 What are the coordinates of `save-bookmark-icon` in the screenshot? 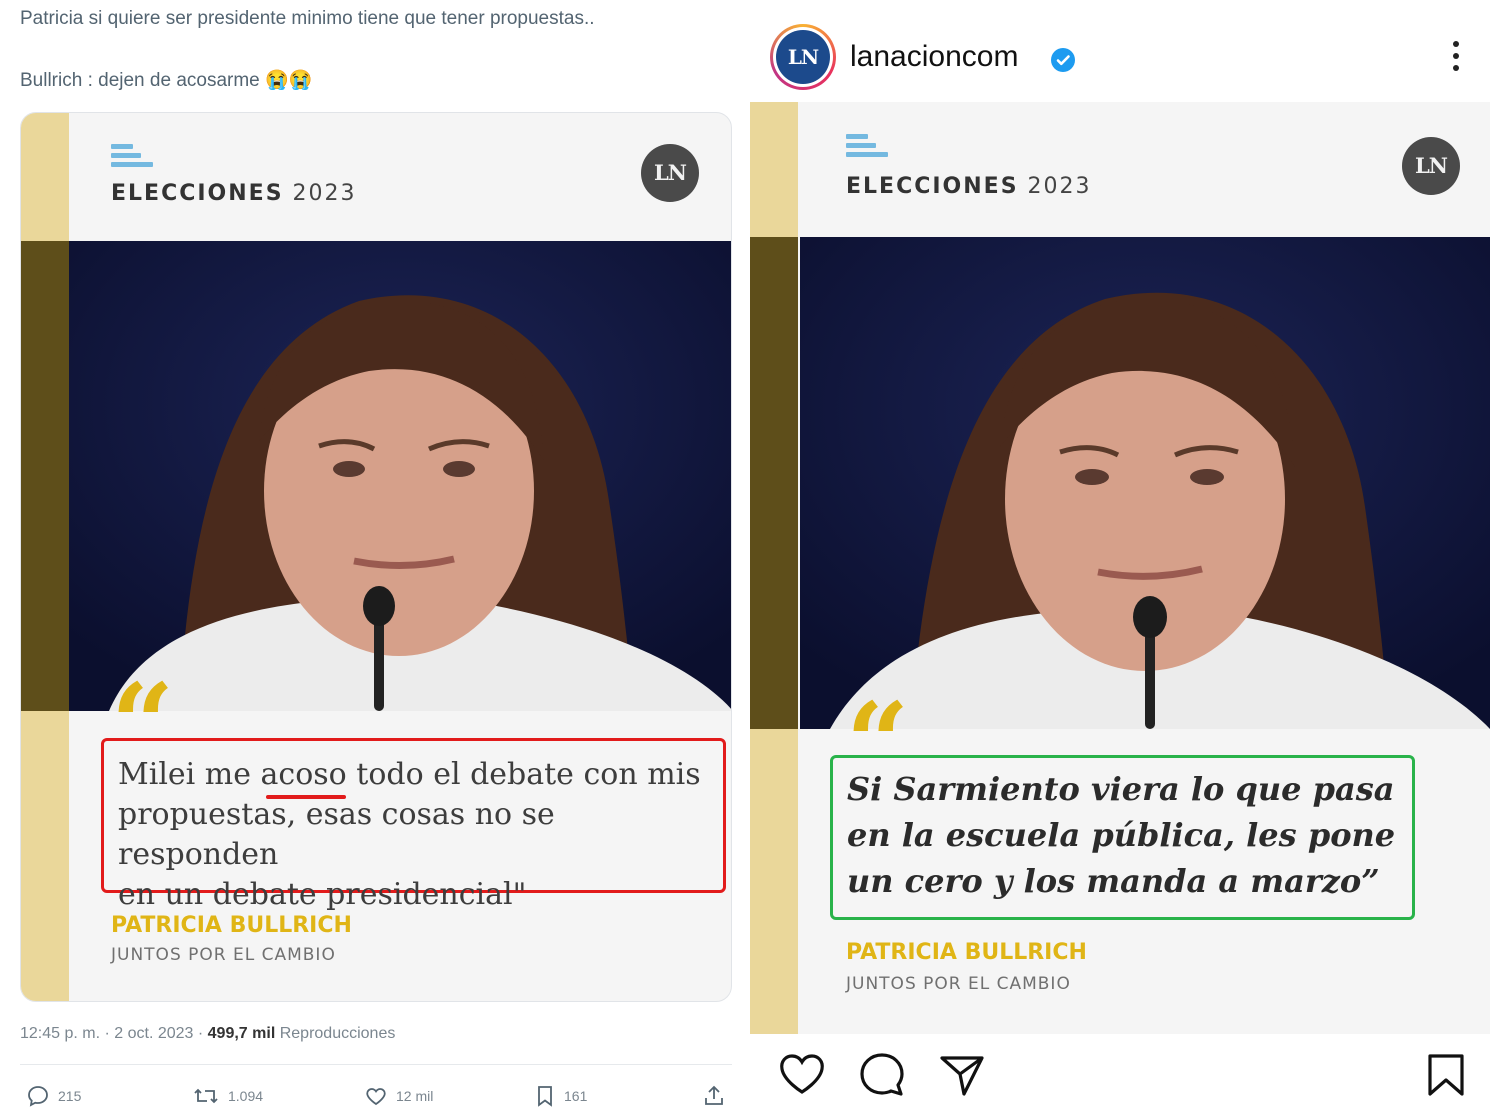 It's located at (1446, 1075).